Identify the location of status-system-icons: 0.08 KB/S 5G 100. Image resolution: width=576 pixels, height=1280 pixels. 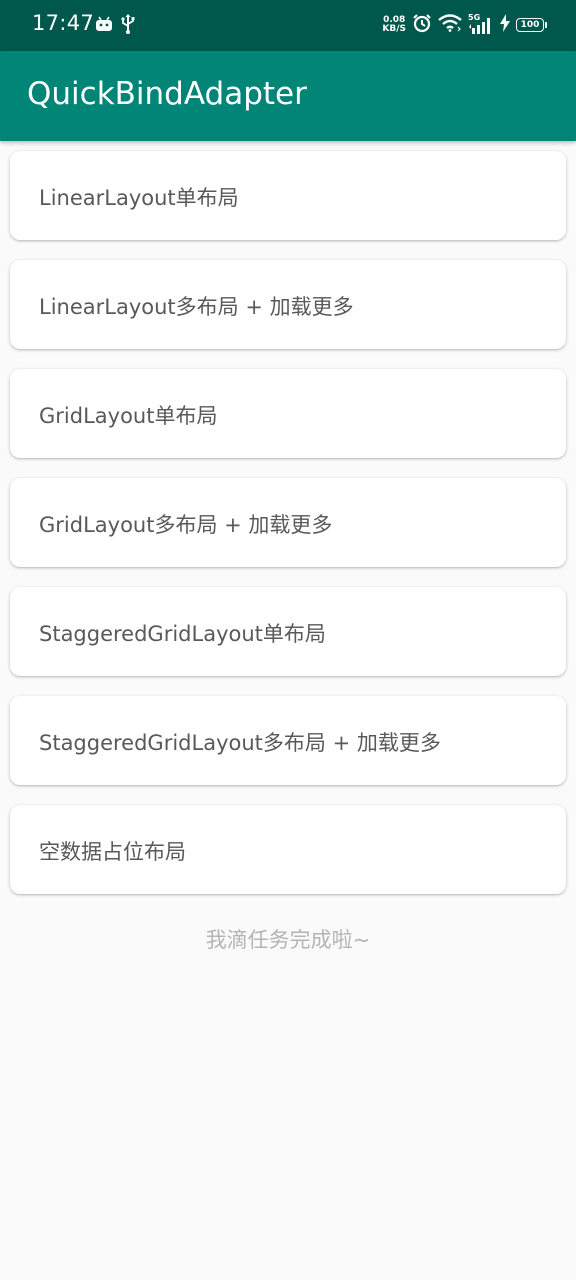
(464, 25).